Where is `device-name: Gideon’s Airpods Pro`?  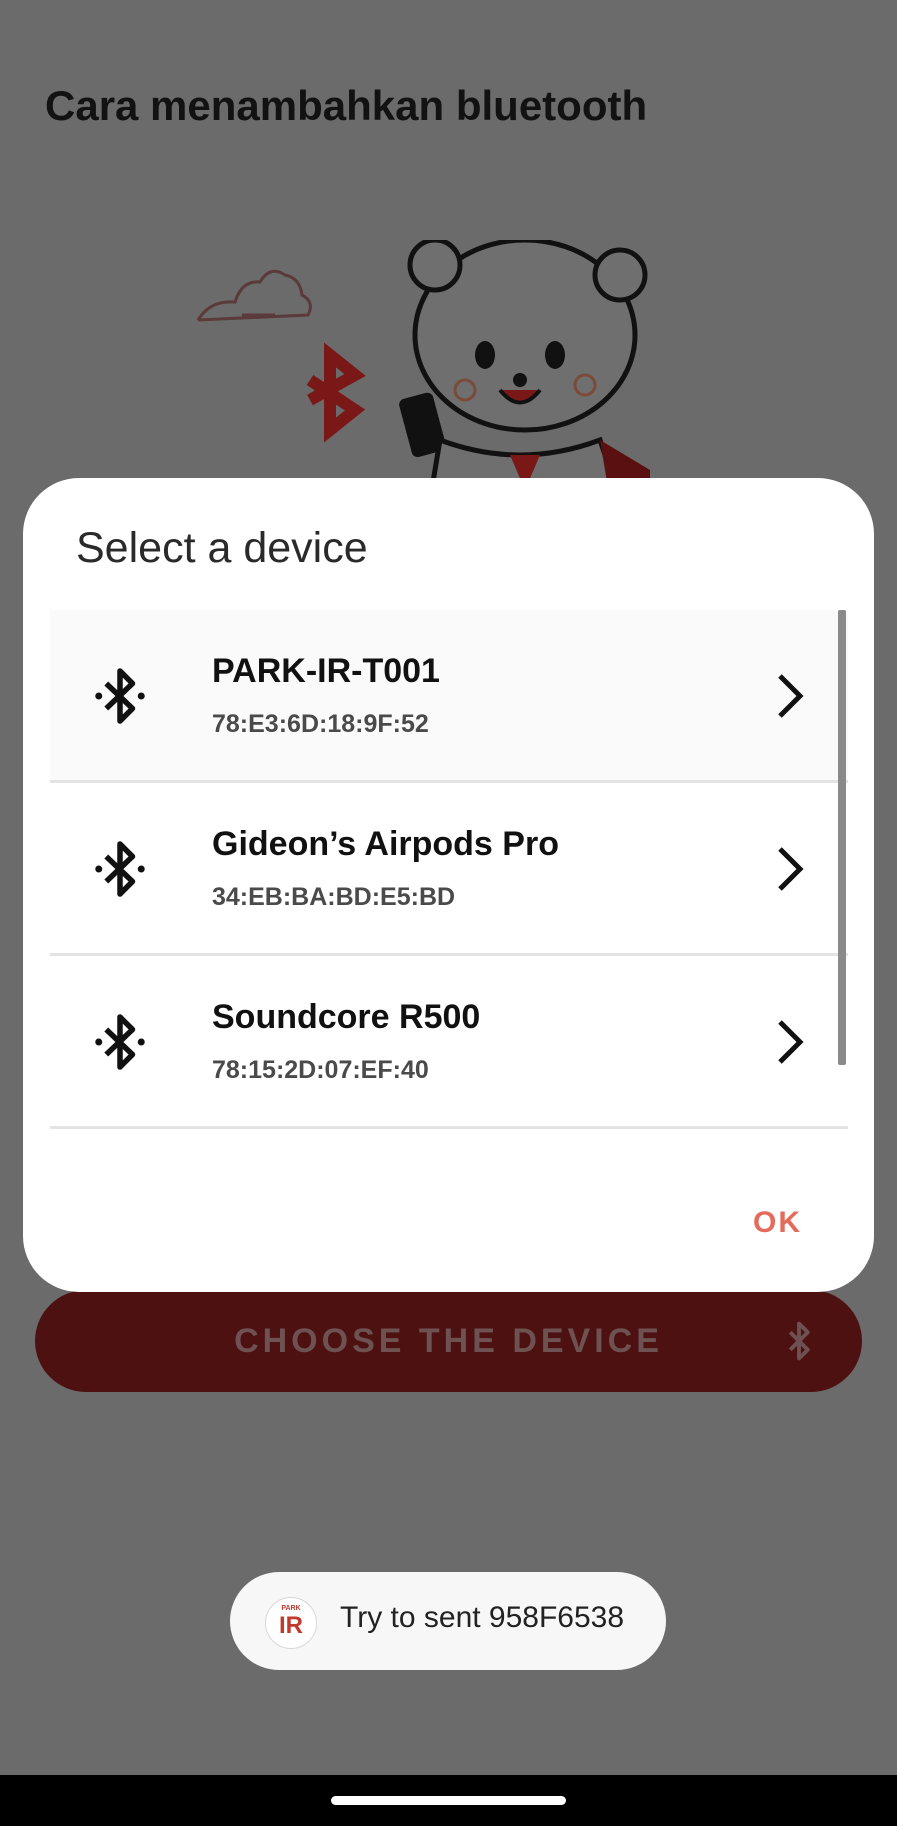 device-name: Gideon’s Airpods Pro is located at coordinates (385, 844).